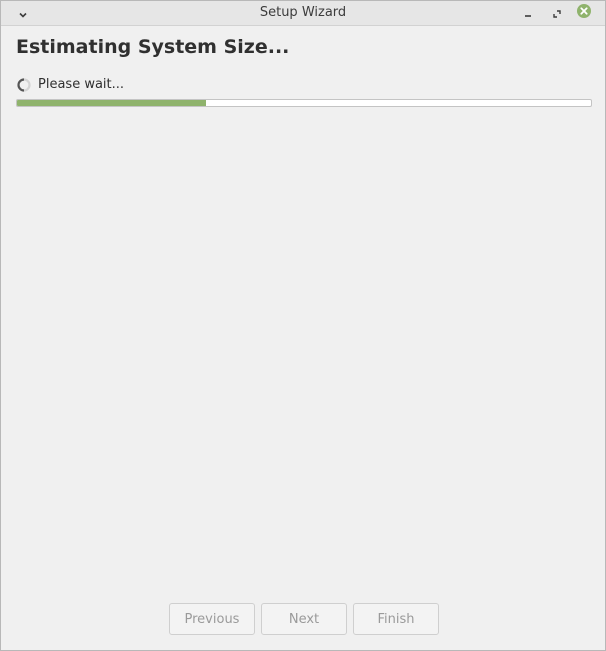  I want to click on minimize-icon, so click(528, 13).